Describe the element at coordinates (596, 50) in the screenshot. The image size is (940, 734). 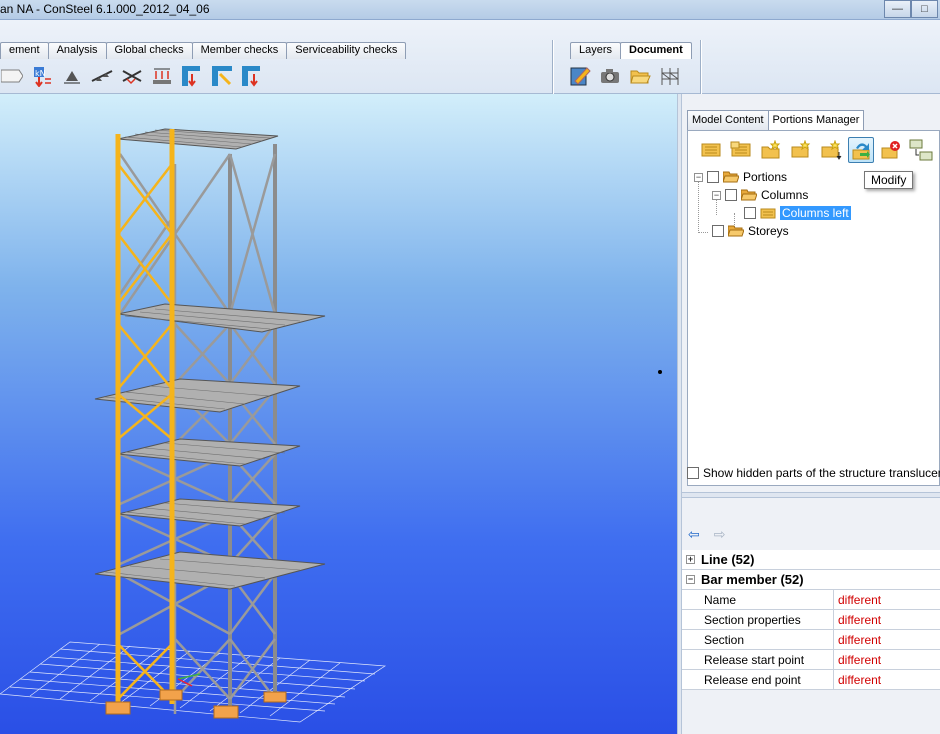
I see `tab-layers: Layers` at that location.